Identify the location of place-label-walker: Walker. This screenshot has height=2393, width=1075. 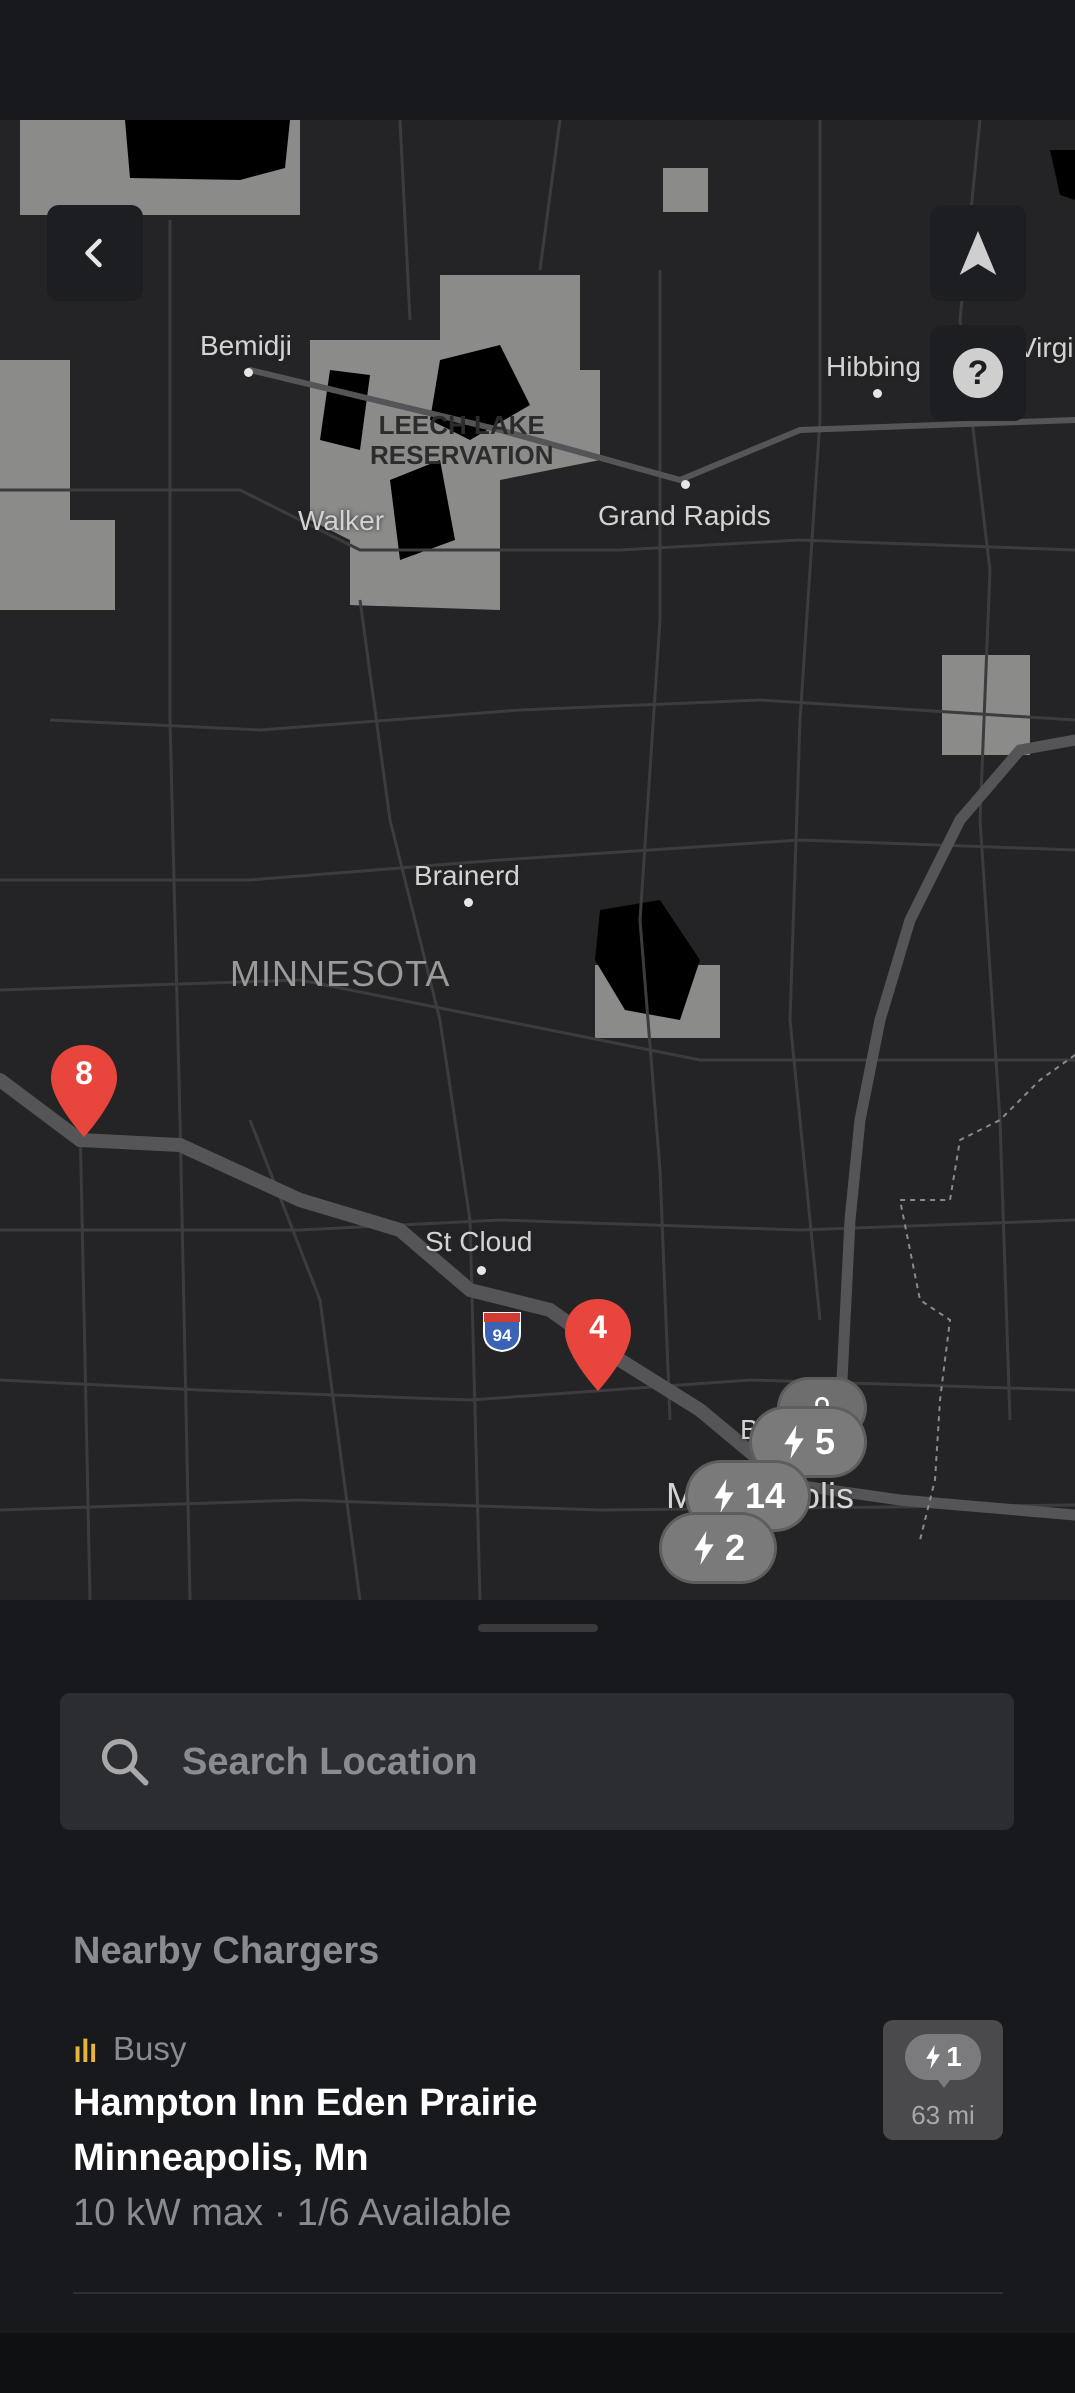
(341, 520).